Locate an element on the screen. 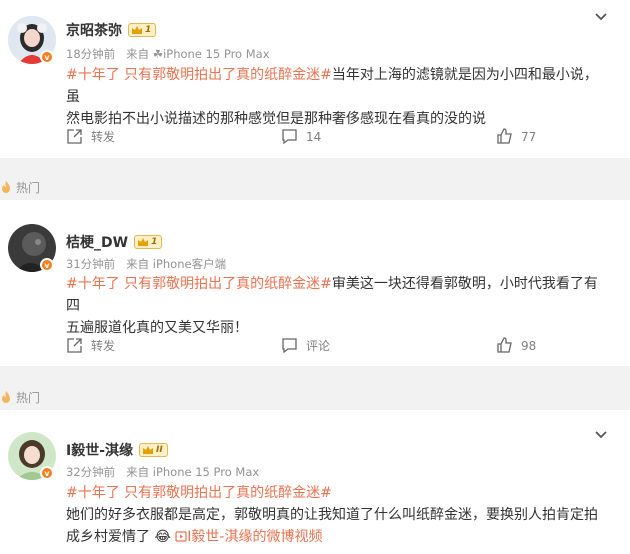 The image size is (630, 554). level-number: II is located at coordinates (159, 450).